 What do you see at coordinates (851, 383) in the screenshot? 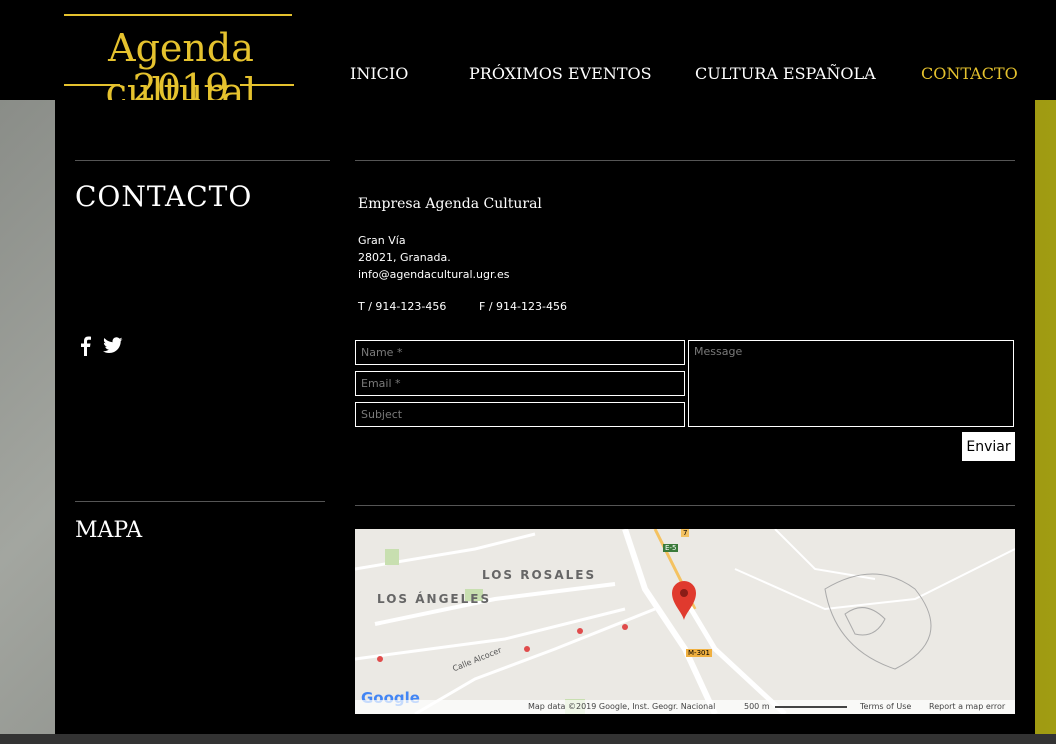
I see `message-textarea` at bounding box center [851, 383].